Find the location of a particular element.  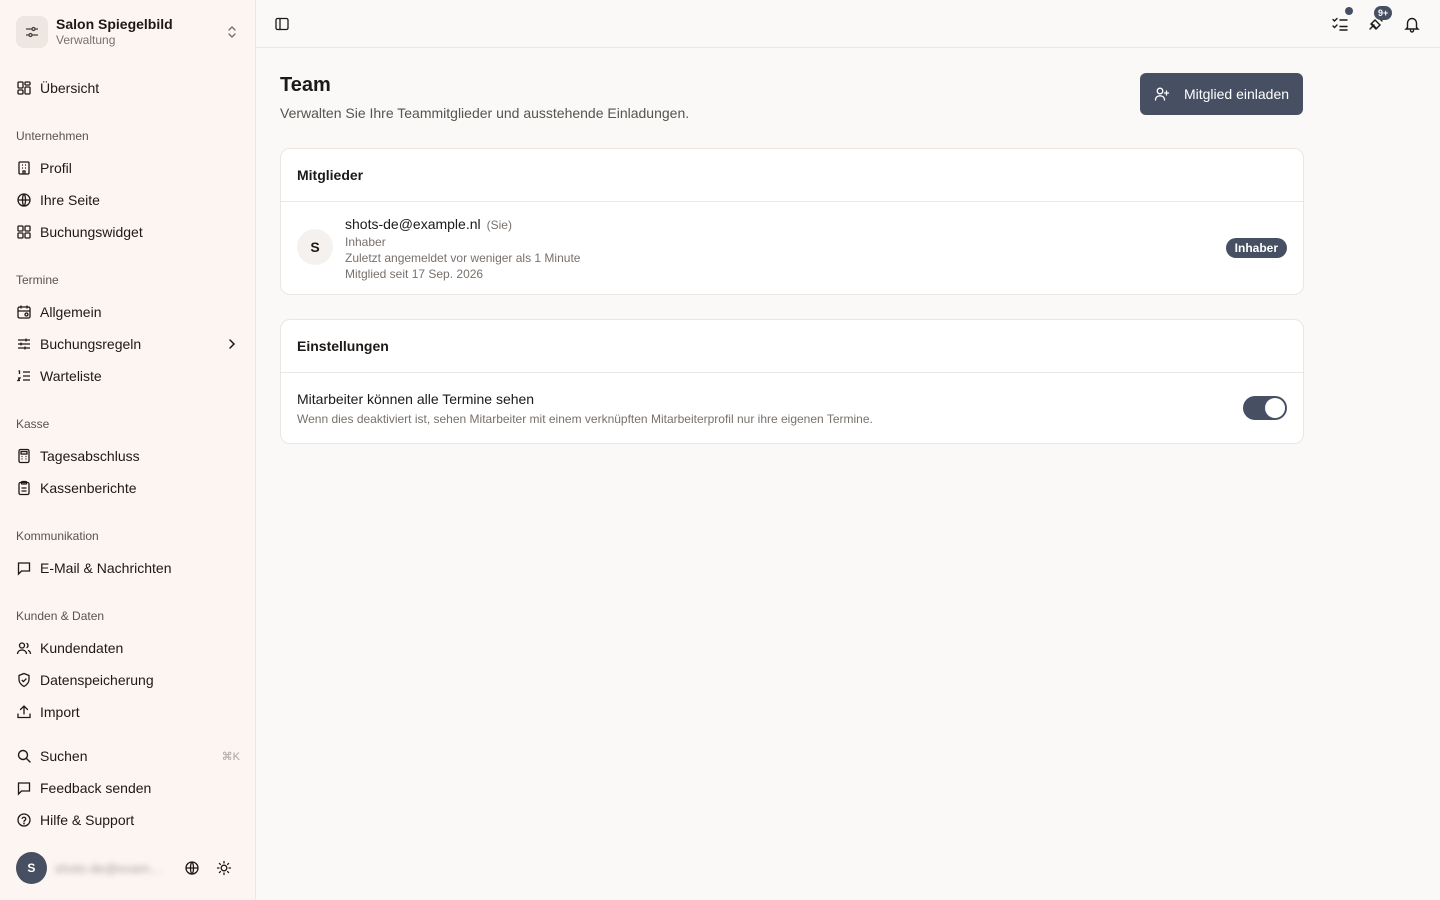

sidebar-item-your-page: Ihre Seite is located at coordinates (128, 200).